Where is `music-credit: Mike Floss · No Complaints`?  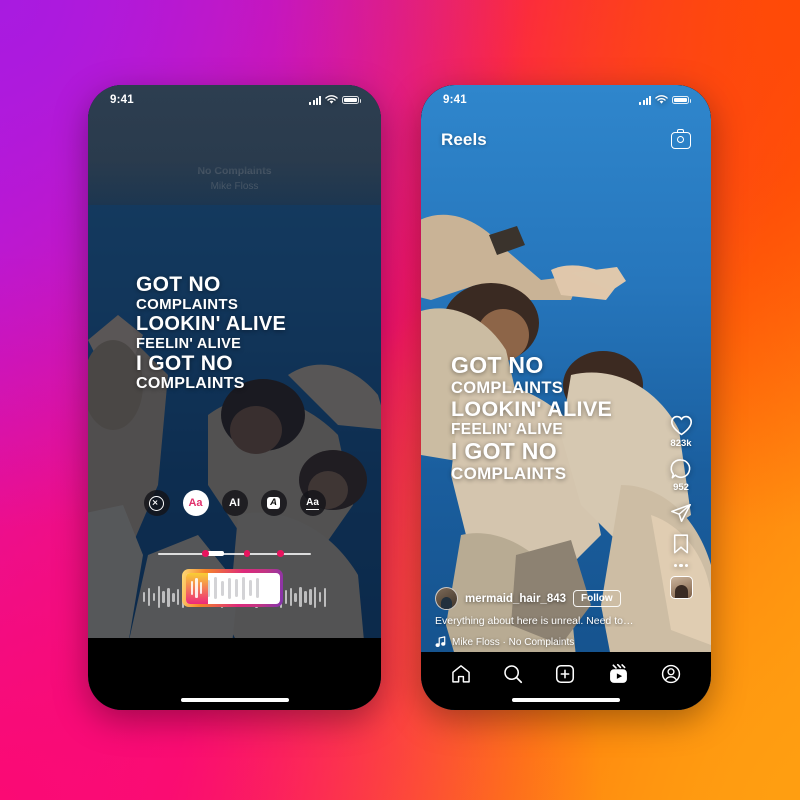
music-credit: Mike Floss · No Complaints is located at coordinates (513, 642).